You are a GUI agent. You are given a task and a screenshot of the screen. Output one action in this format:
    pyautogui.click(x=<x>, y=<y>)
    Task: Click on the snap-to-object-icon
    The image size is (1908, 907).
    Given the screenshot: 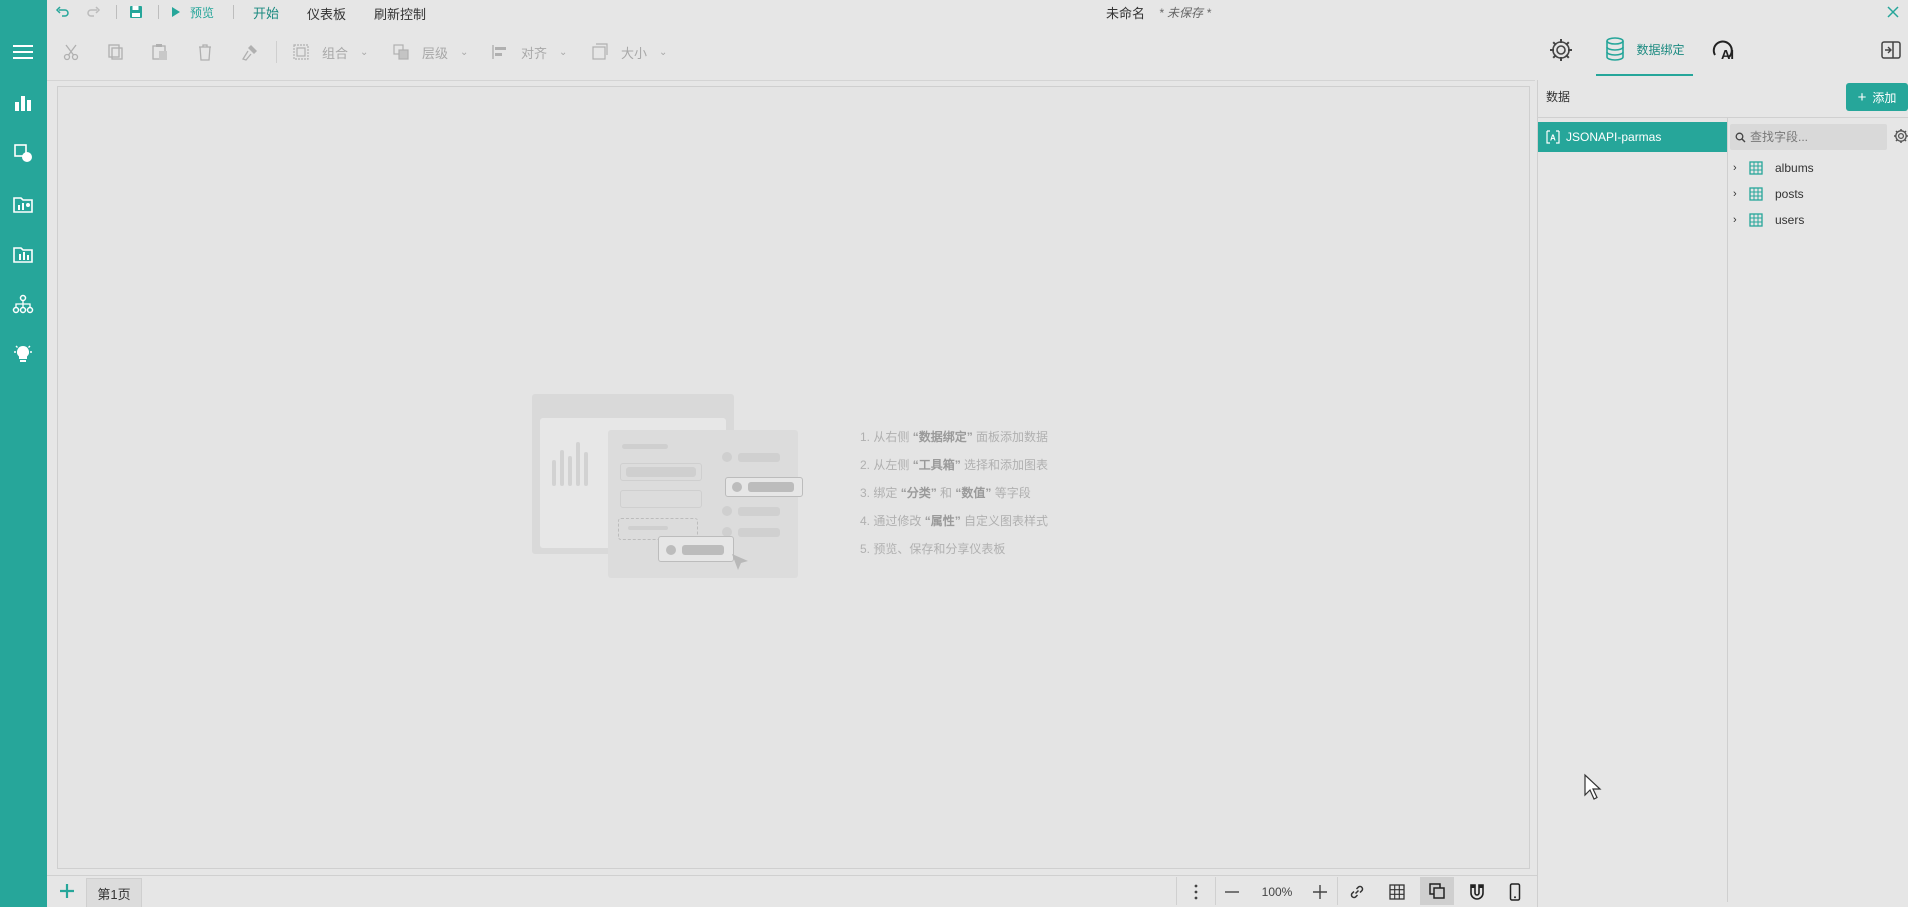 What is the action you would take?
    pyautogui.click(x=1437, y=891)
    